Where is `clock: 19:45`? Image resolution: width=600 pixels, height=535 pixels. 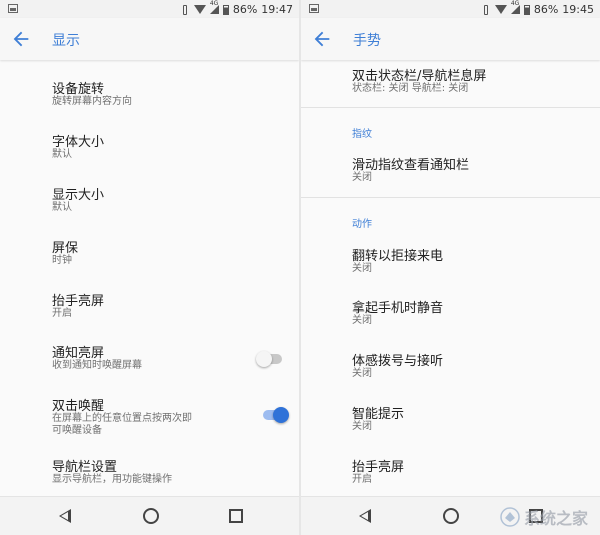
clock: 19:45 is located at coordinates (578, 9).